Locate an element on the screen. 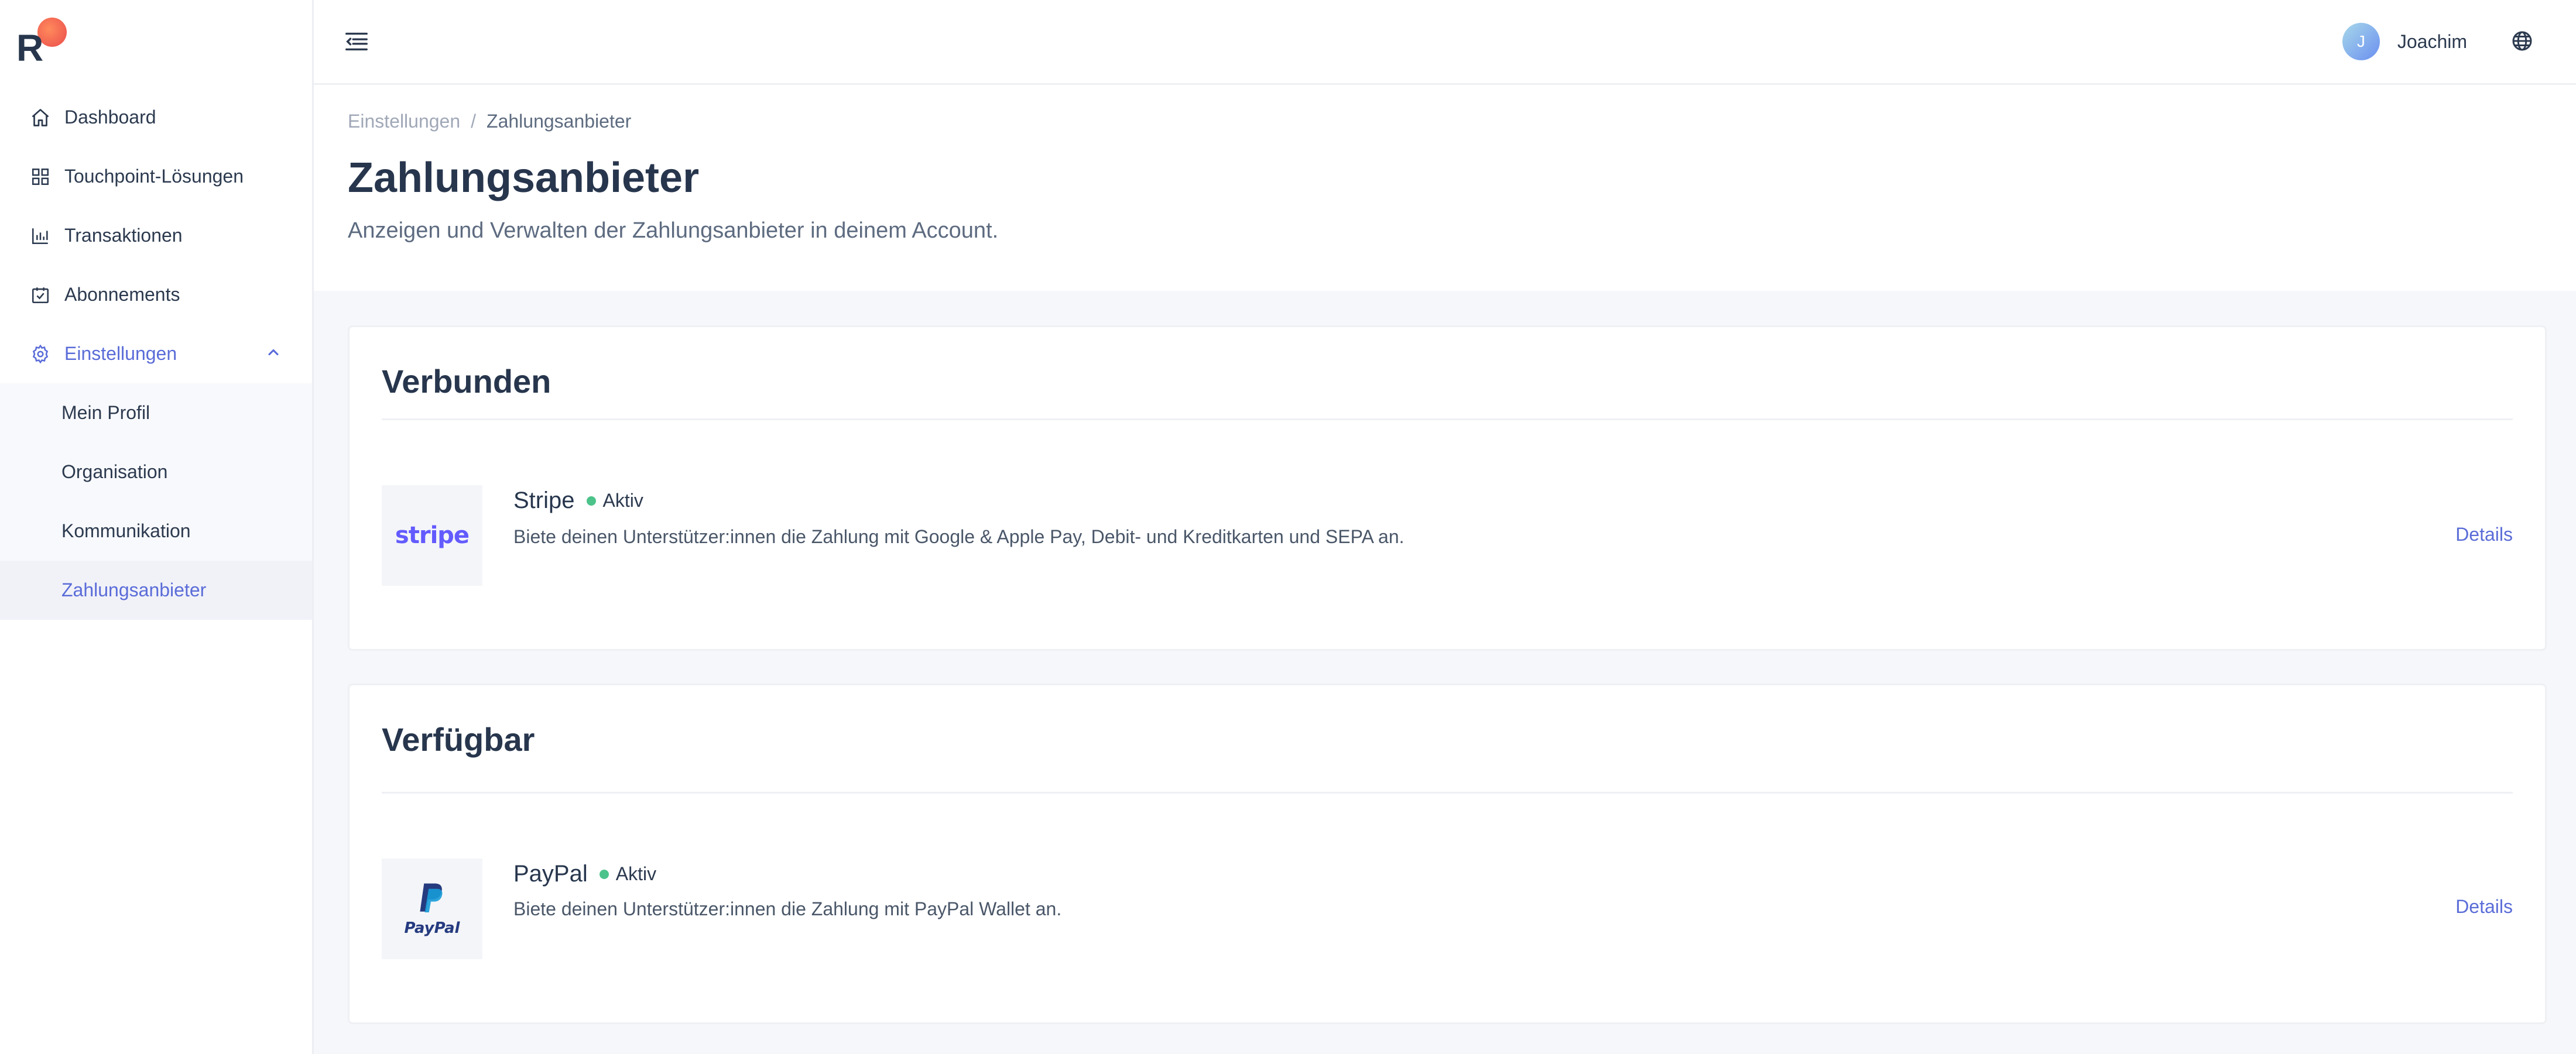 The height and width of the screenshot is (1054, 2576). paypal-p-icon is located at coordinates (431, 897).